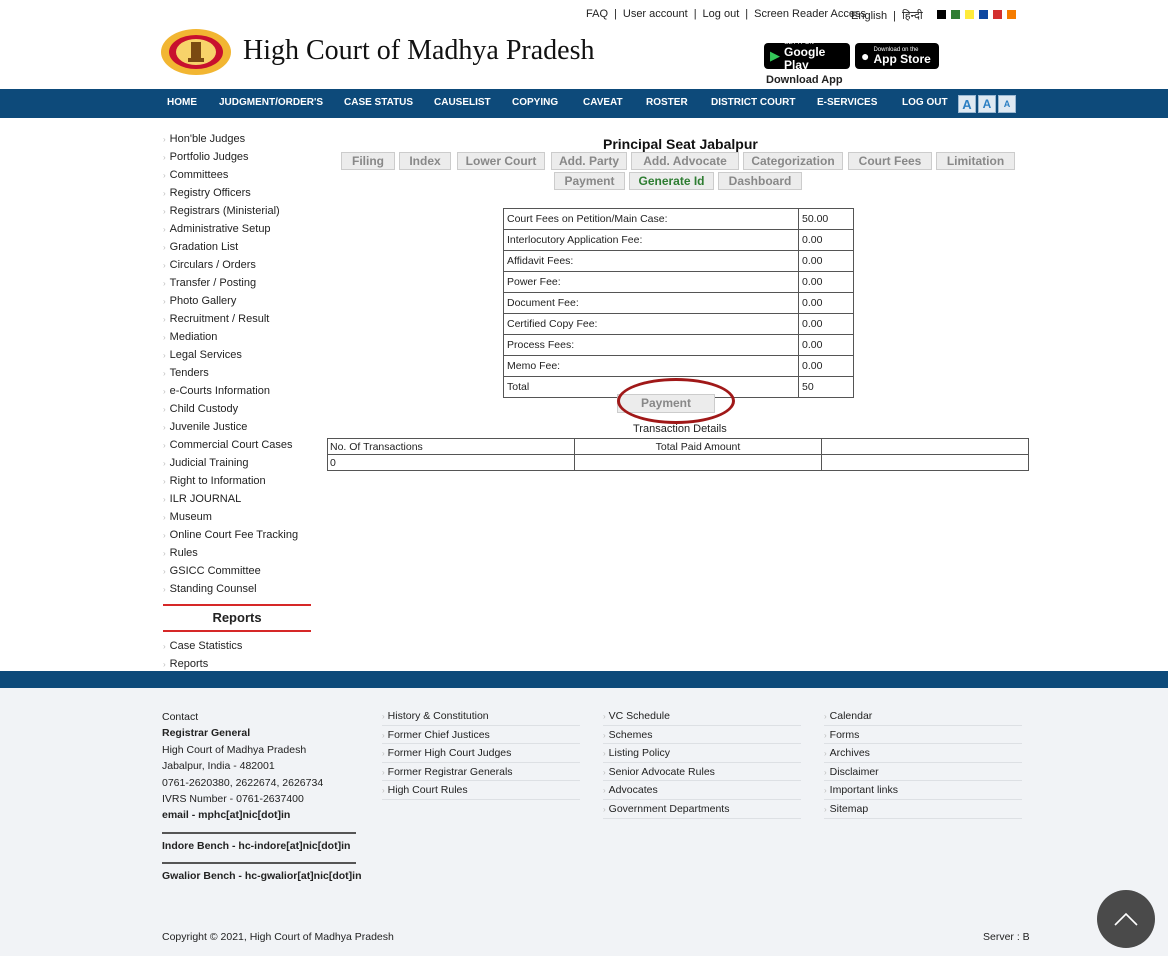 This screenshot has height=956, width=1168. Describe the element at coordinates (810, 14) in the screenshot. I see `screen-reader-link: Screen Reader Access` at that location.